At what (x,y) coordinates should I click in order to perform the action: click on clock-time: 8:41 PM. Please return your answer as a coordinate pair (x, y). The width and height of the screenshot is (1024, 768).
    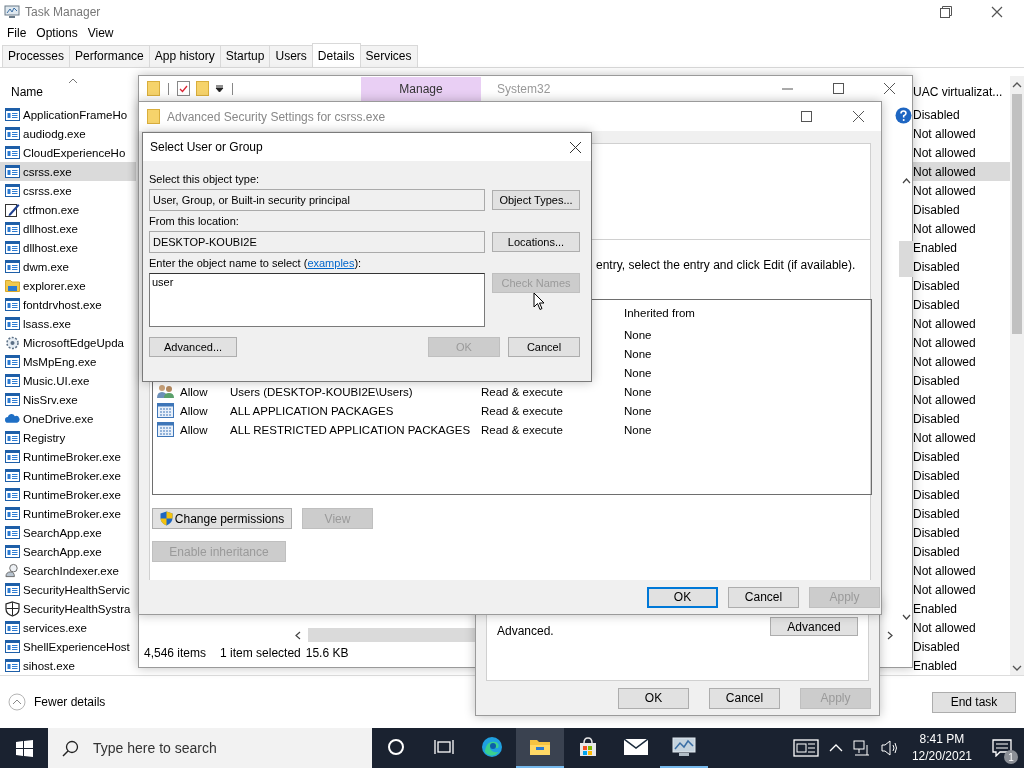
    Looking at the image, I should click on (942, 739).